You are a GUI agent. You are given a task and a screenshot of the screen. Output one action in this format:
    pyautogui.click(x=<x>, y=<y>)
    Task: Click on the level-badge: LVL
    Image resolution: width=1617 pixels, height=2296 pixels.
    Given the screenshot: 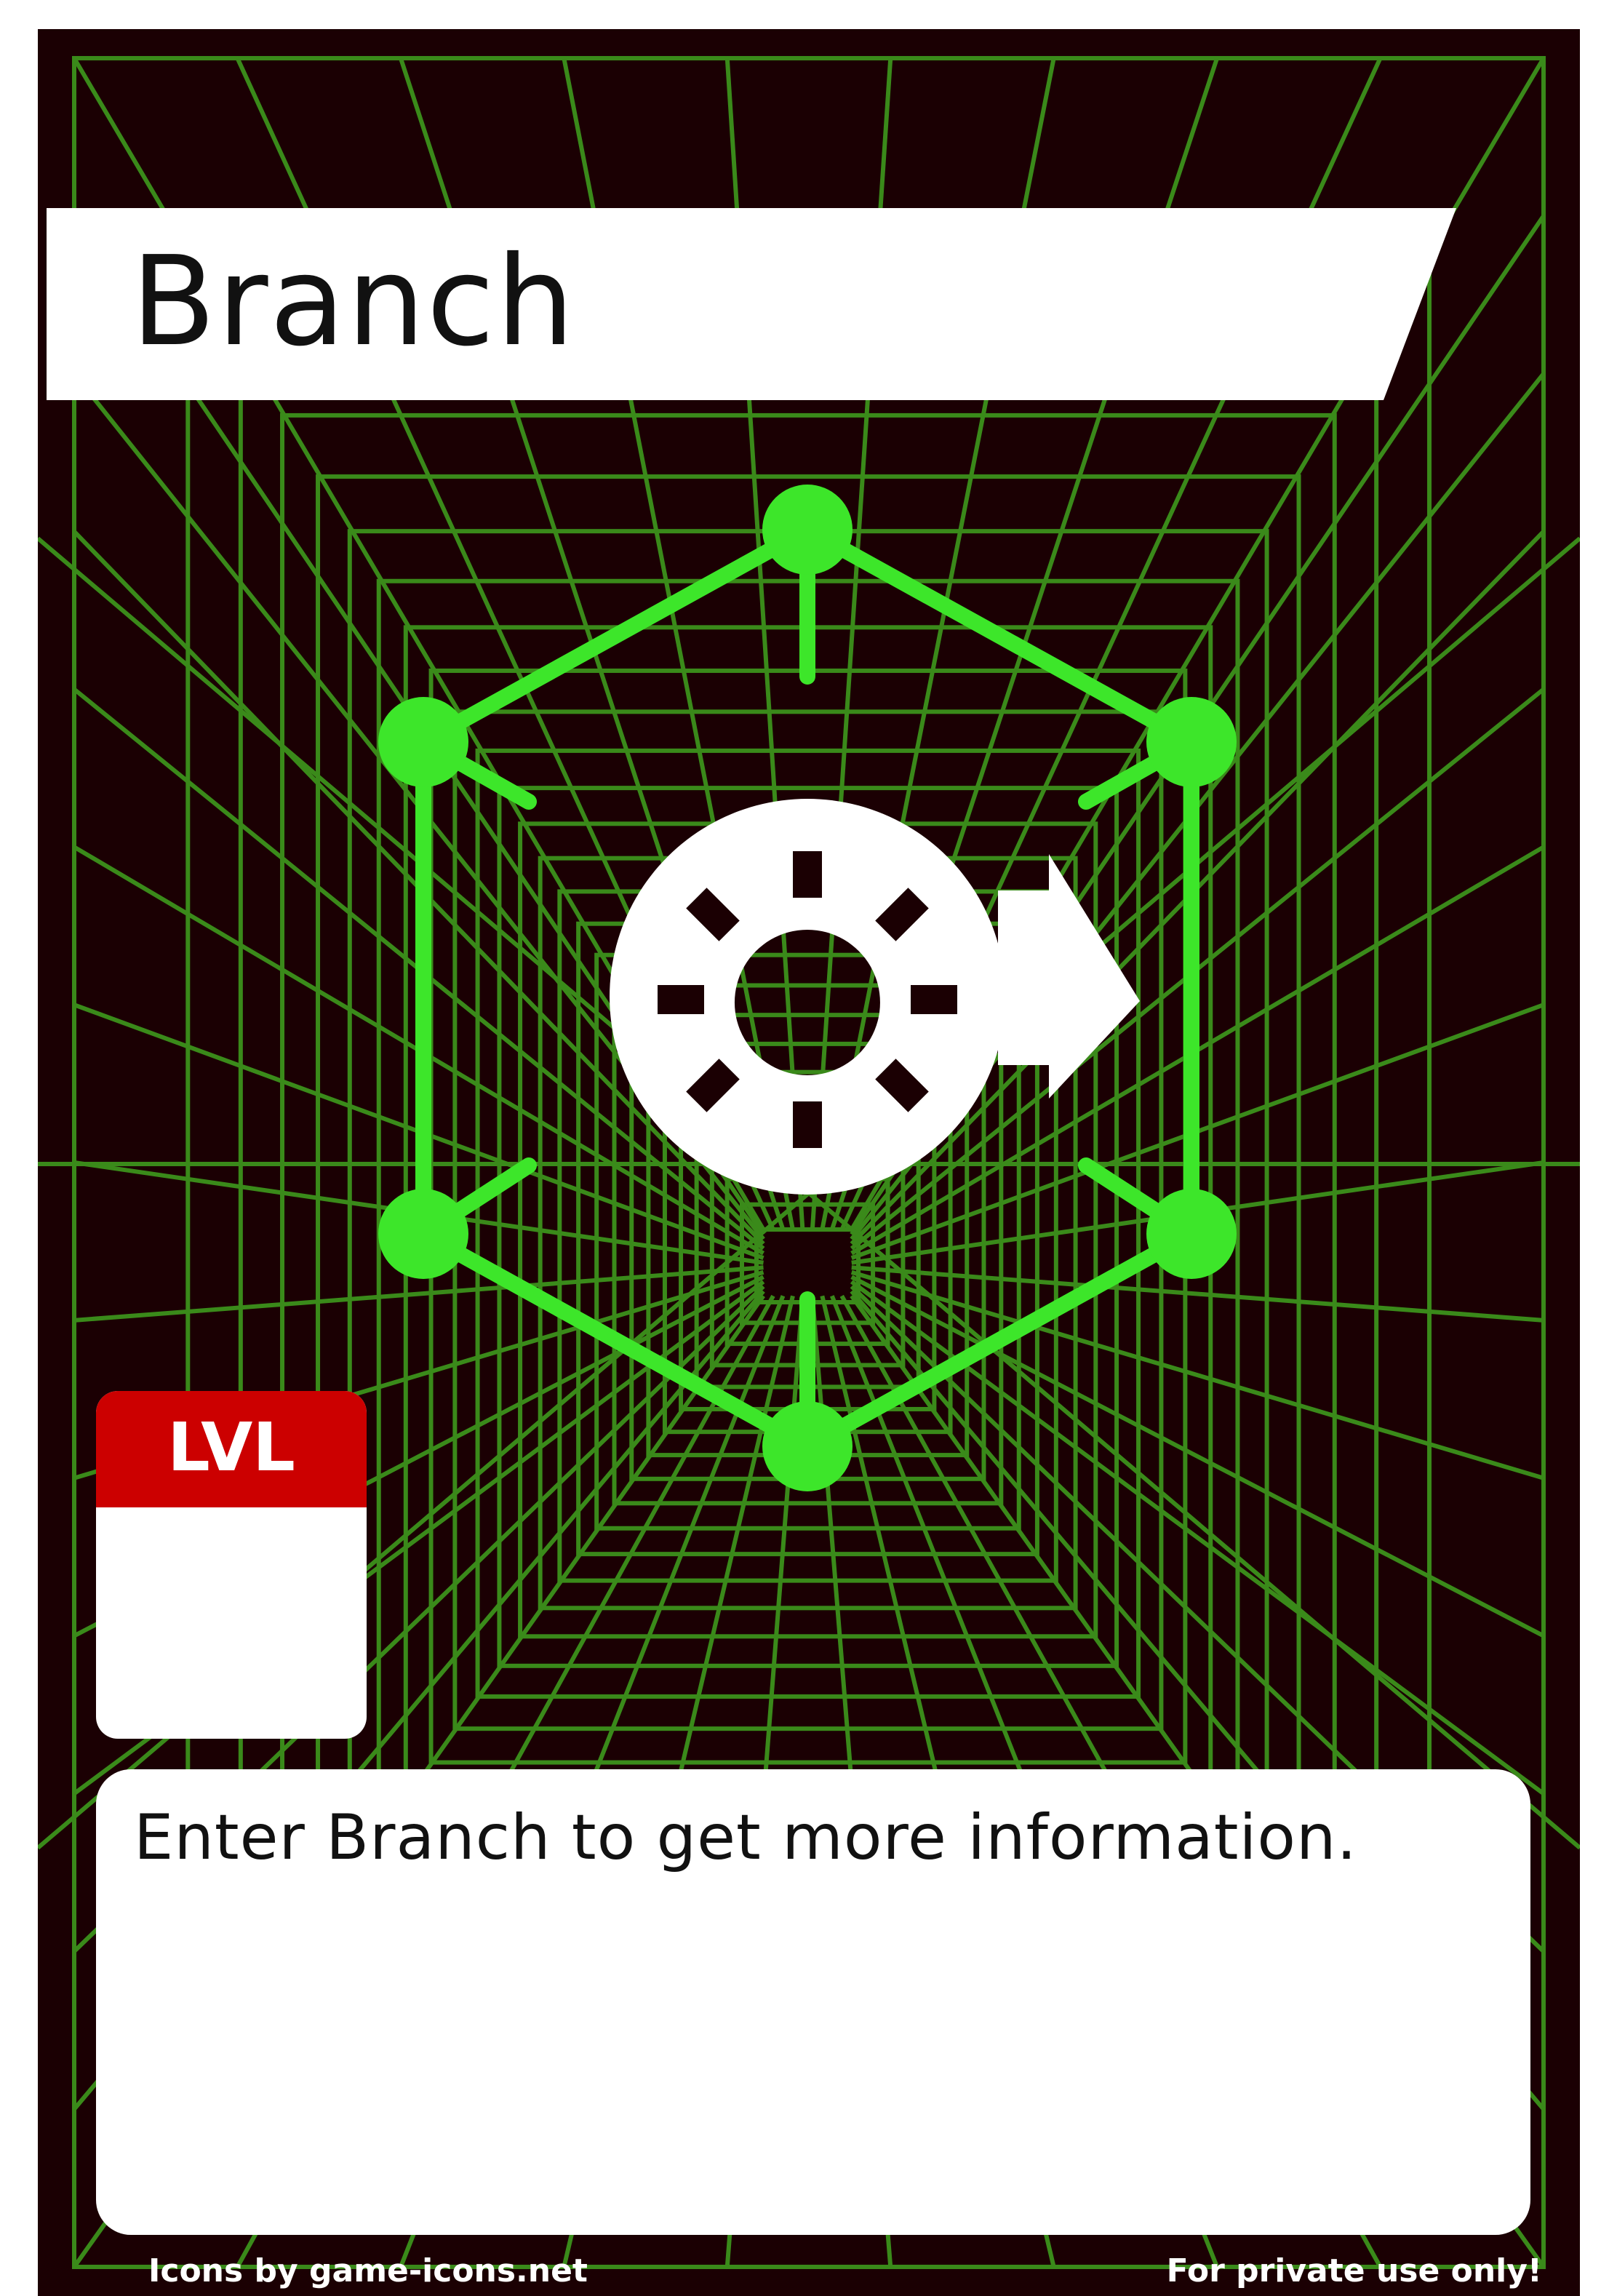 What is the action you would take?
    pyautogui.click(x=231, y=1565)
    